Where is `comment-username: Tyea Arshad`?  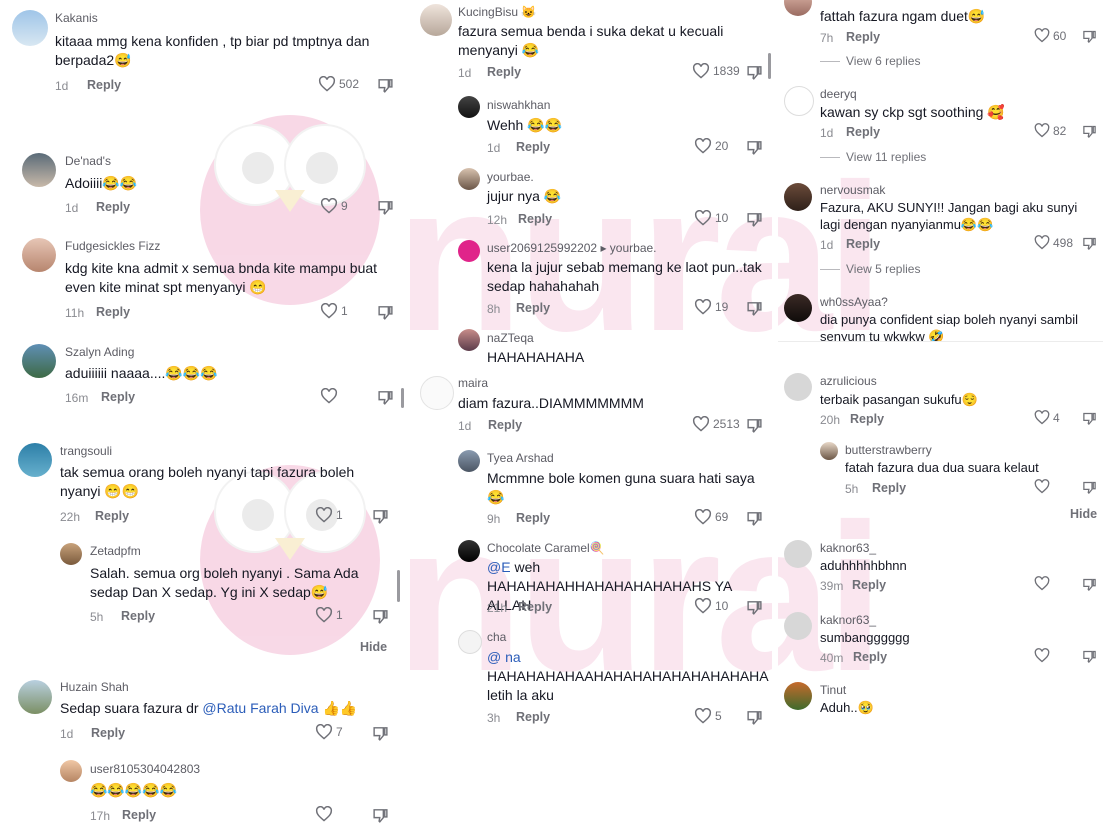 comment-username: Tyea Arshad is located at coordinates (520, 458).